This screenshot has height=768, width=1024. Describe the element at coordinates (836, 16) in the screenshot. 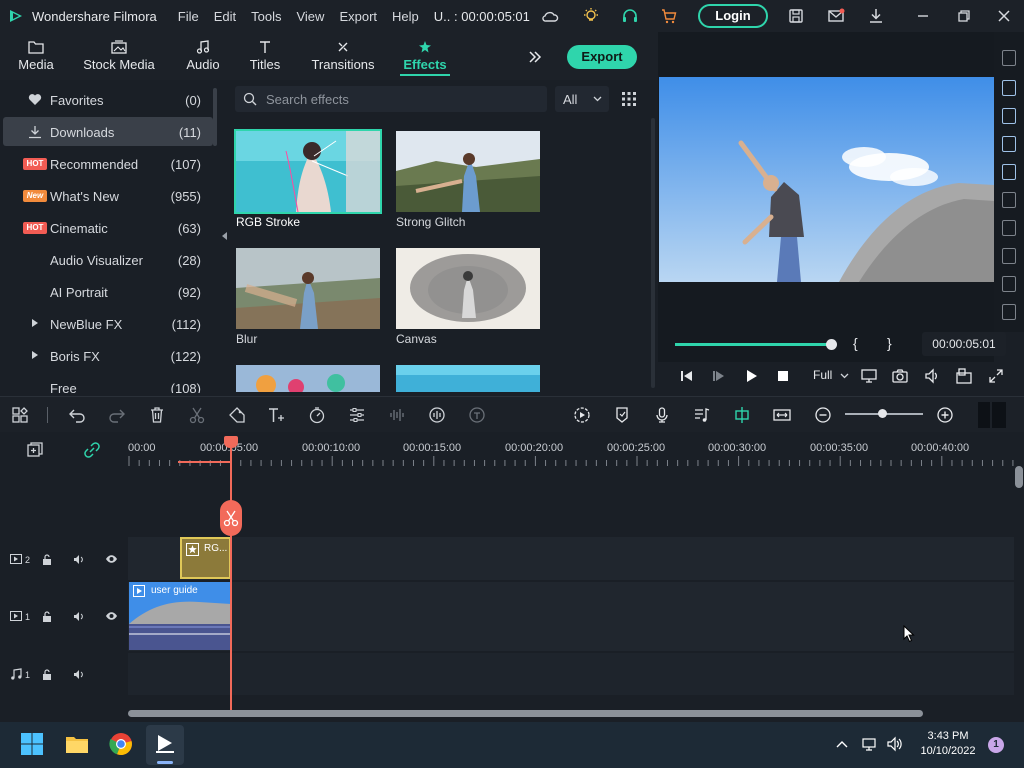

I see `mail-icon` at that location.